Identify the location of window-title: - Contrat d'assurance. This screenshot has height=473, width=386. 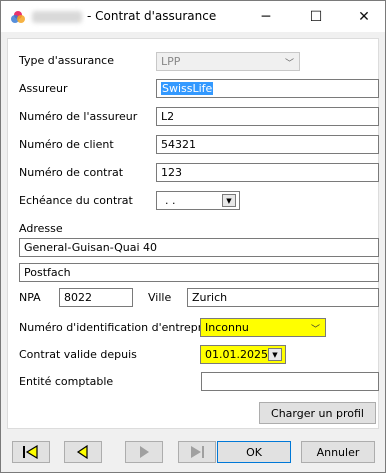
(152, 16).